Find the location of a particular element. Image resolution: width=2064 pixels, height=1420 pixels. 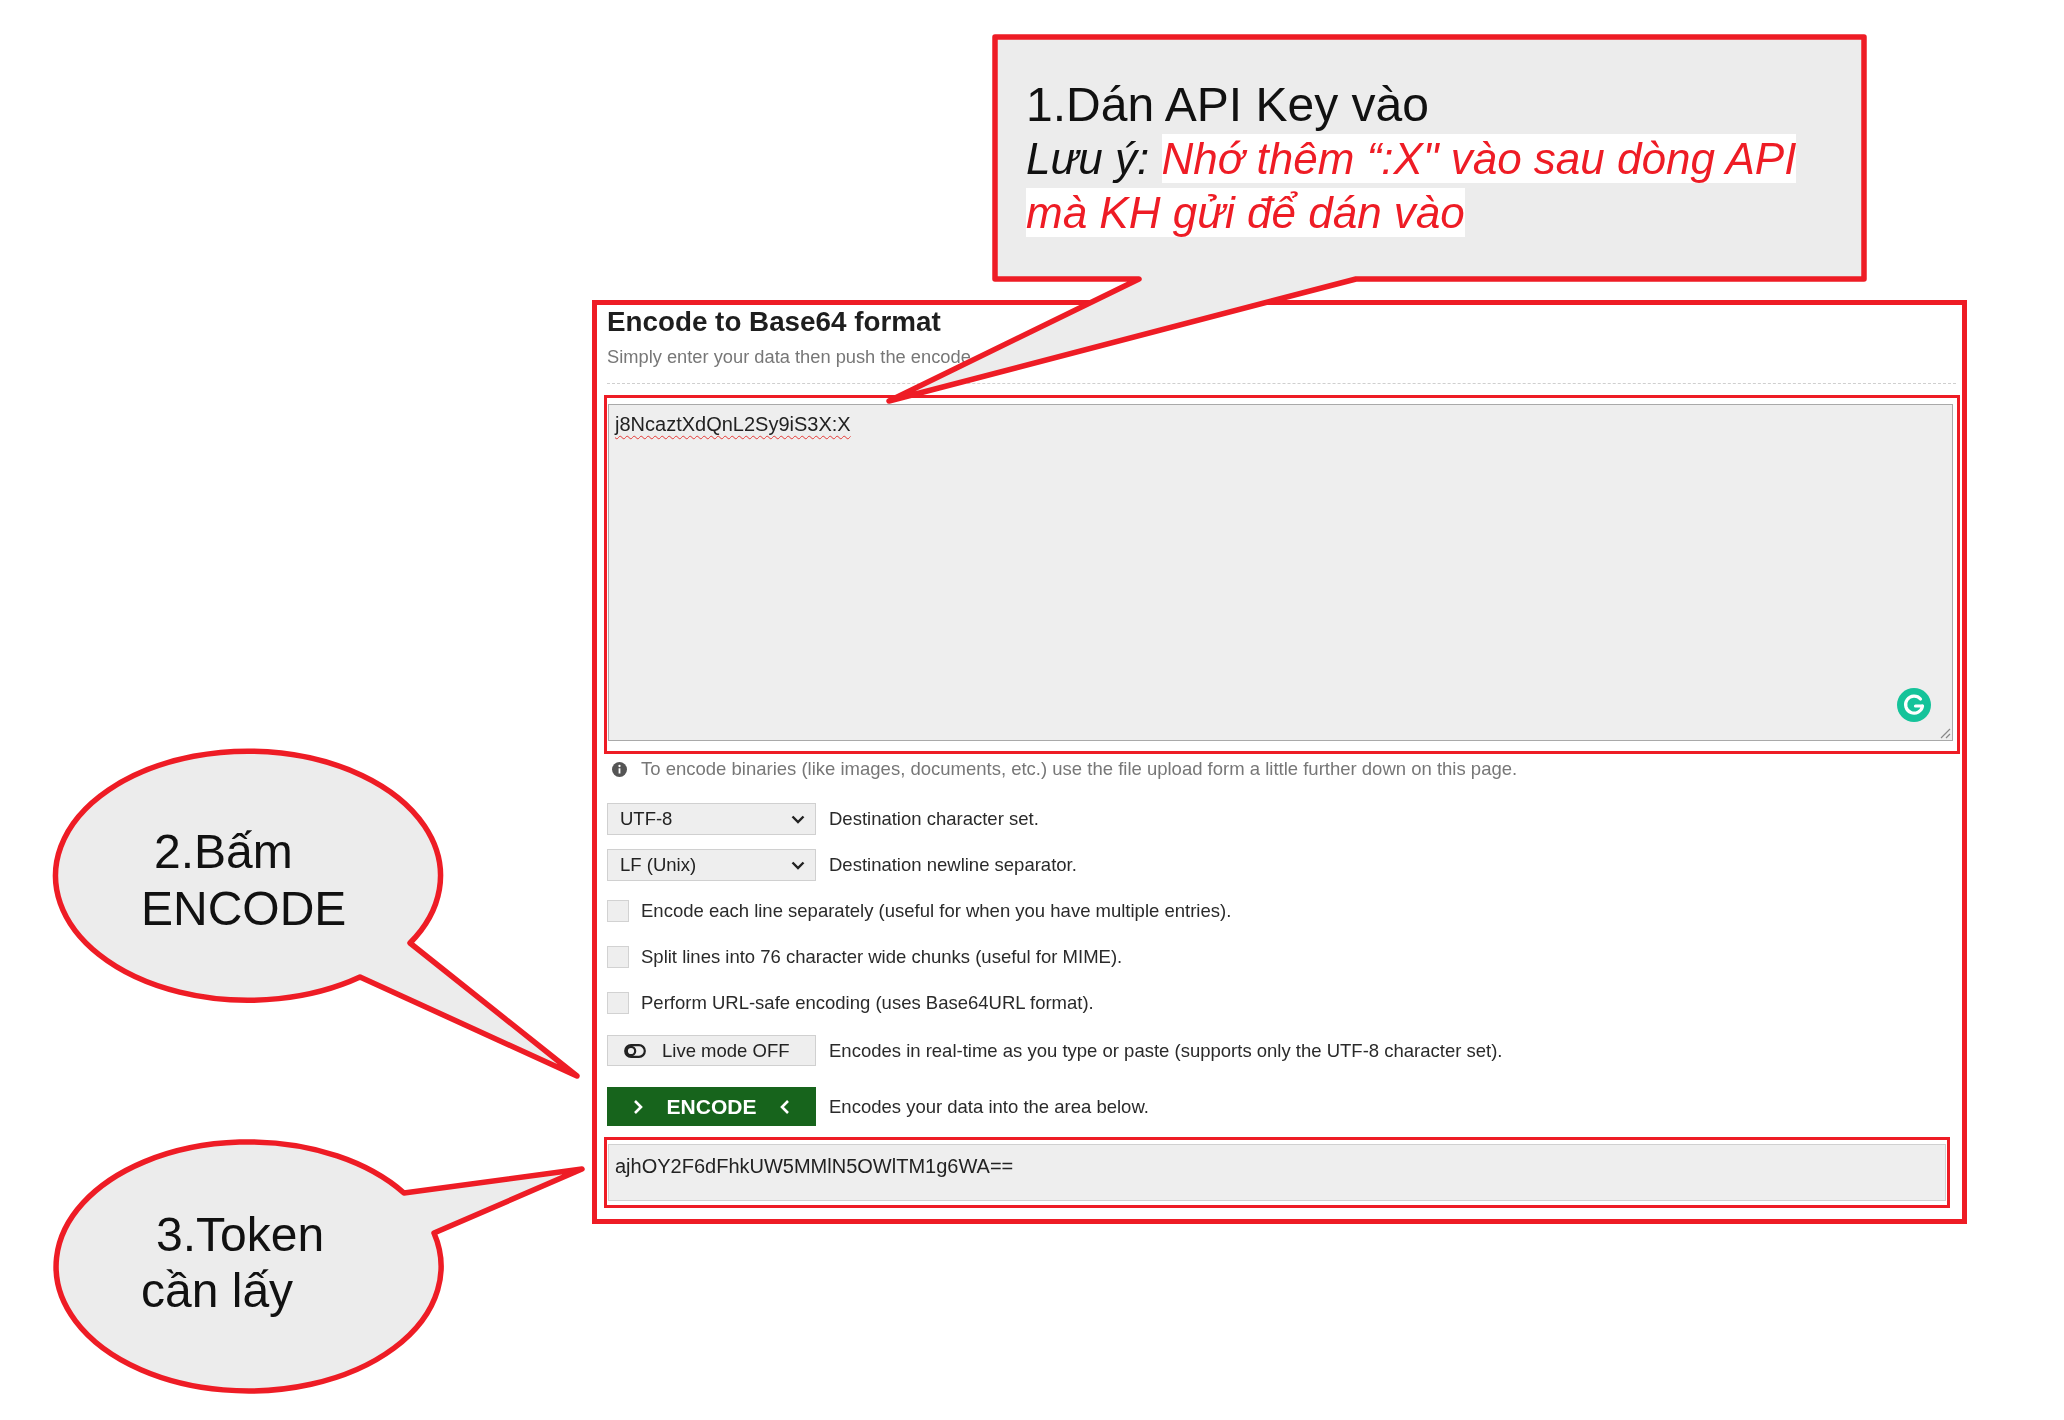

info-icon is located at coordinates (619, 769).